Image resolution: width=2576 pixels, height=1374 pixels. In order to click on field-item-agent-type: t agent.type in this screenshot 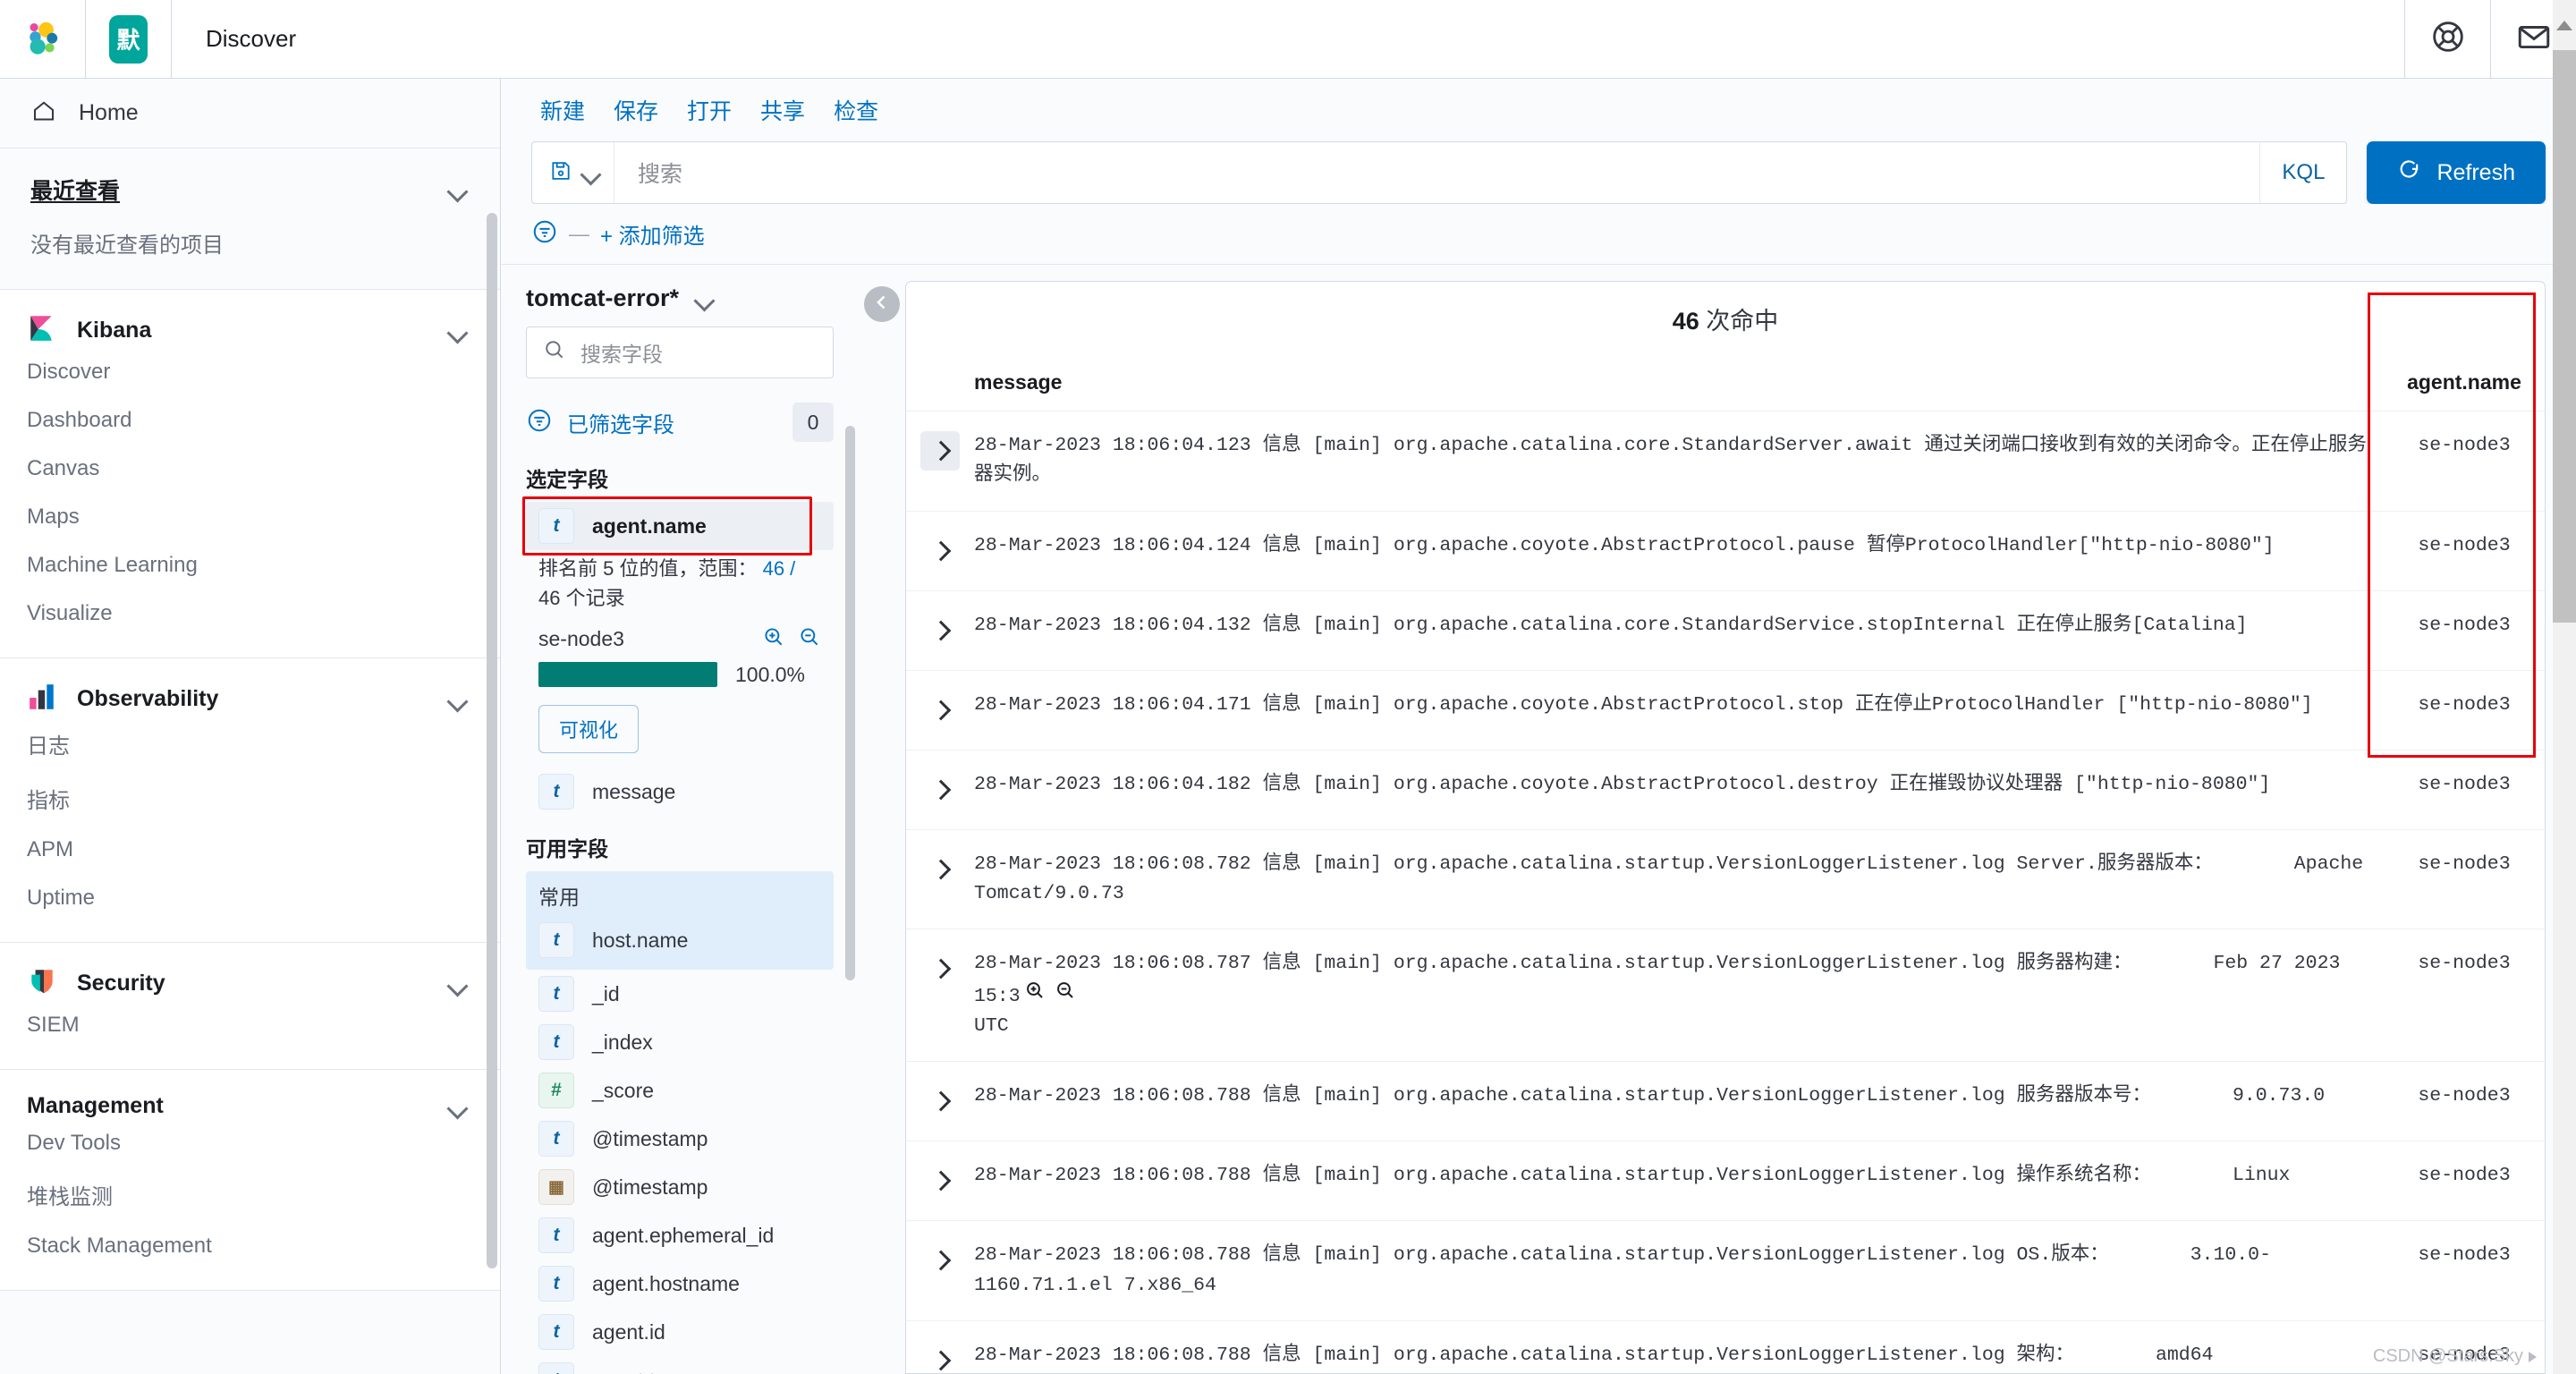, I will do `click(680, 1365)`.